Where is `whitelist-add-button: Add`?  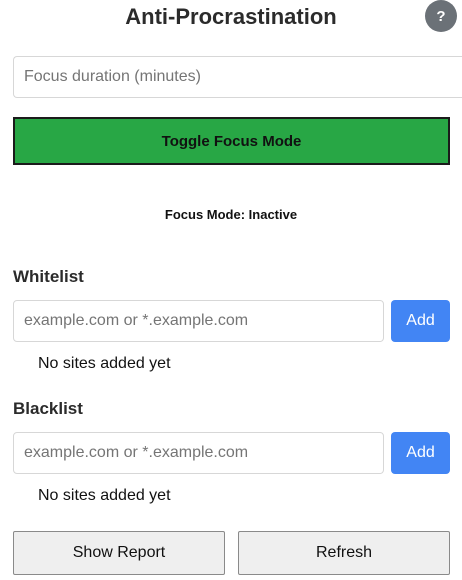
whitelist-add-button: Add is located at coordinates (420, 321).